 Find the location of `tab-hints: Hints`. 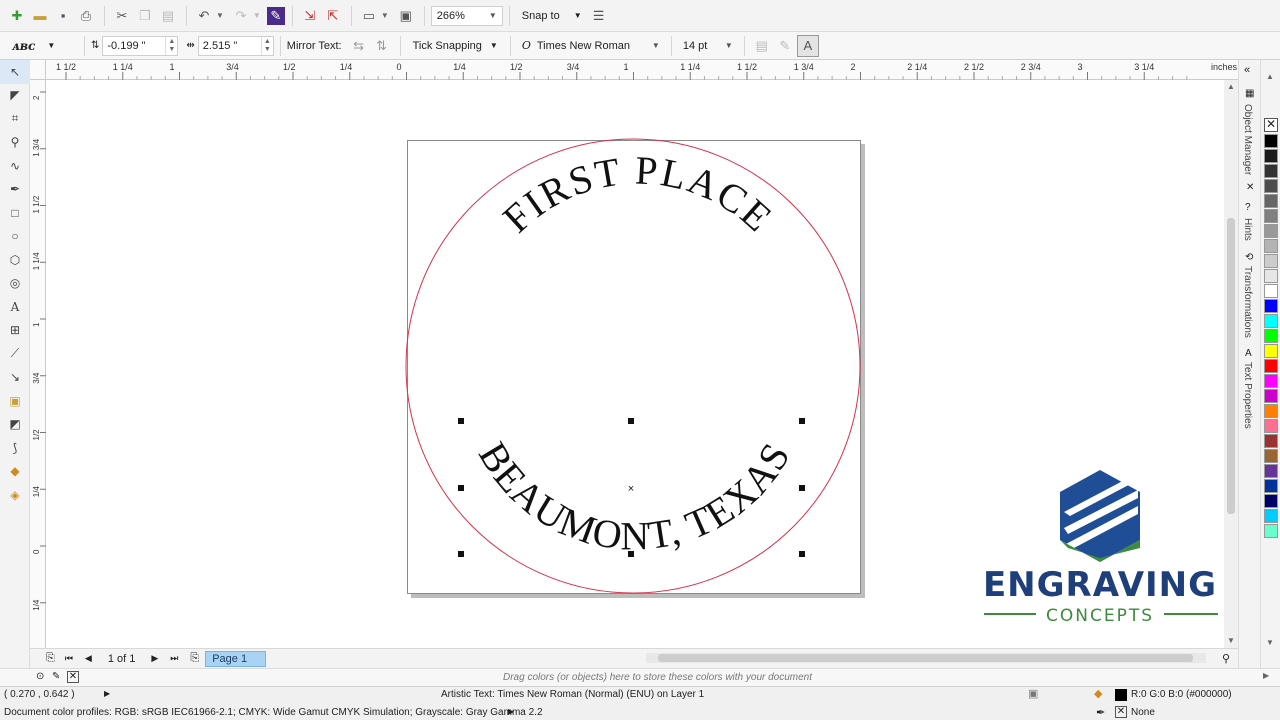

tab-hints: Hints is located at coordinates (1247, 229).